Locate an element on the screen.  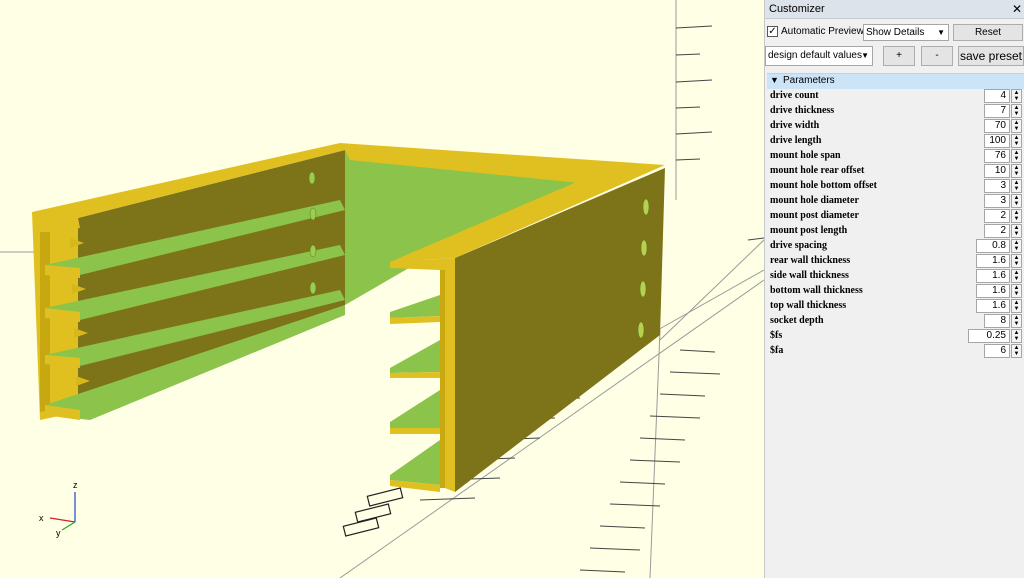
preset-value: design default values is located at coordinates (815, 55).